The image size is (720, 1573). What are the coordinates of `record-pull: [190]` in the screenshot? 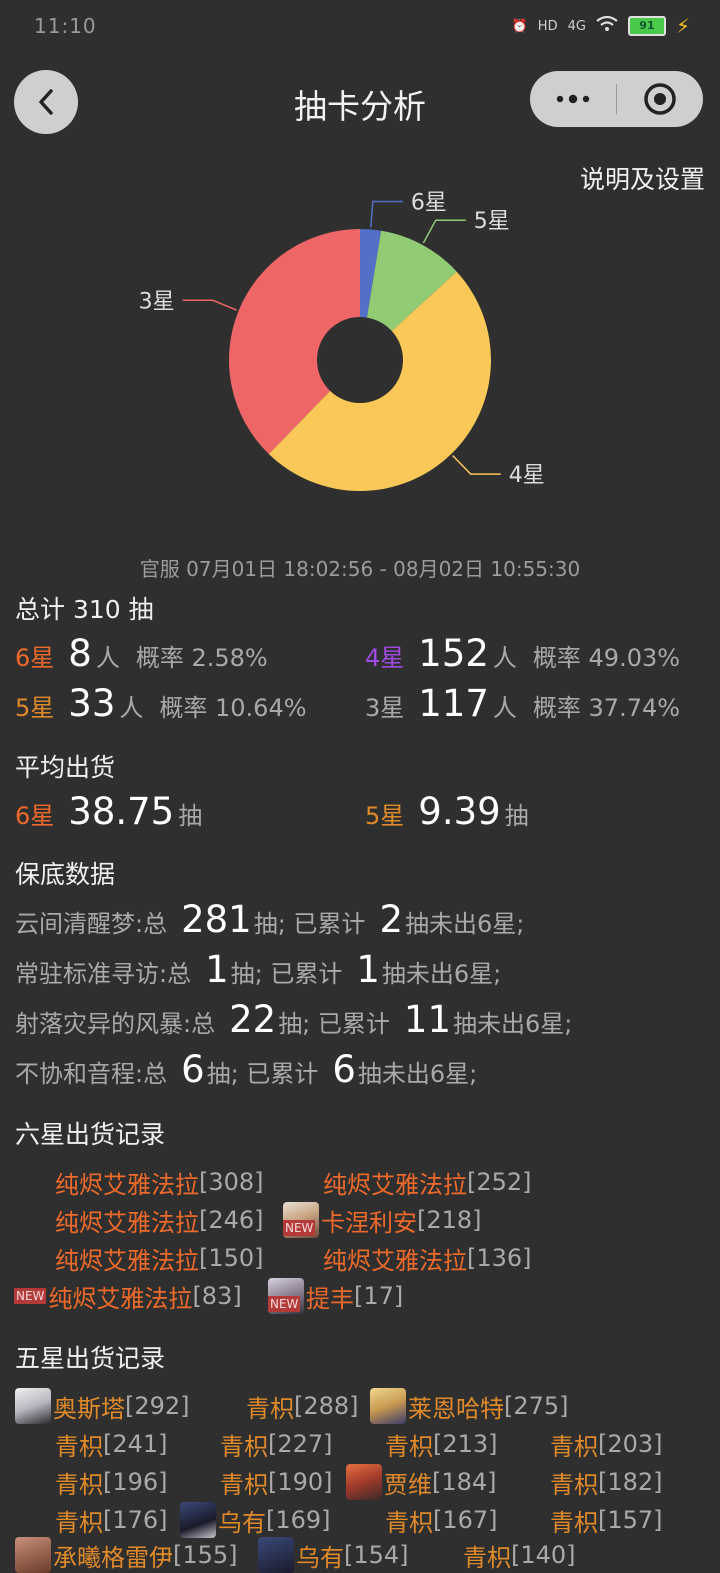 It's located at (300, 1482).